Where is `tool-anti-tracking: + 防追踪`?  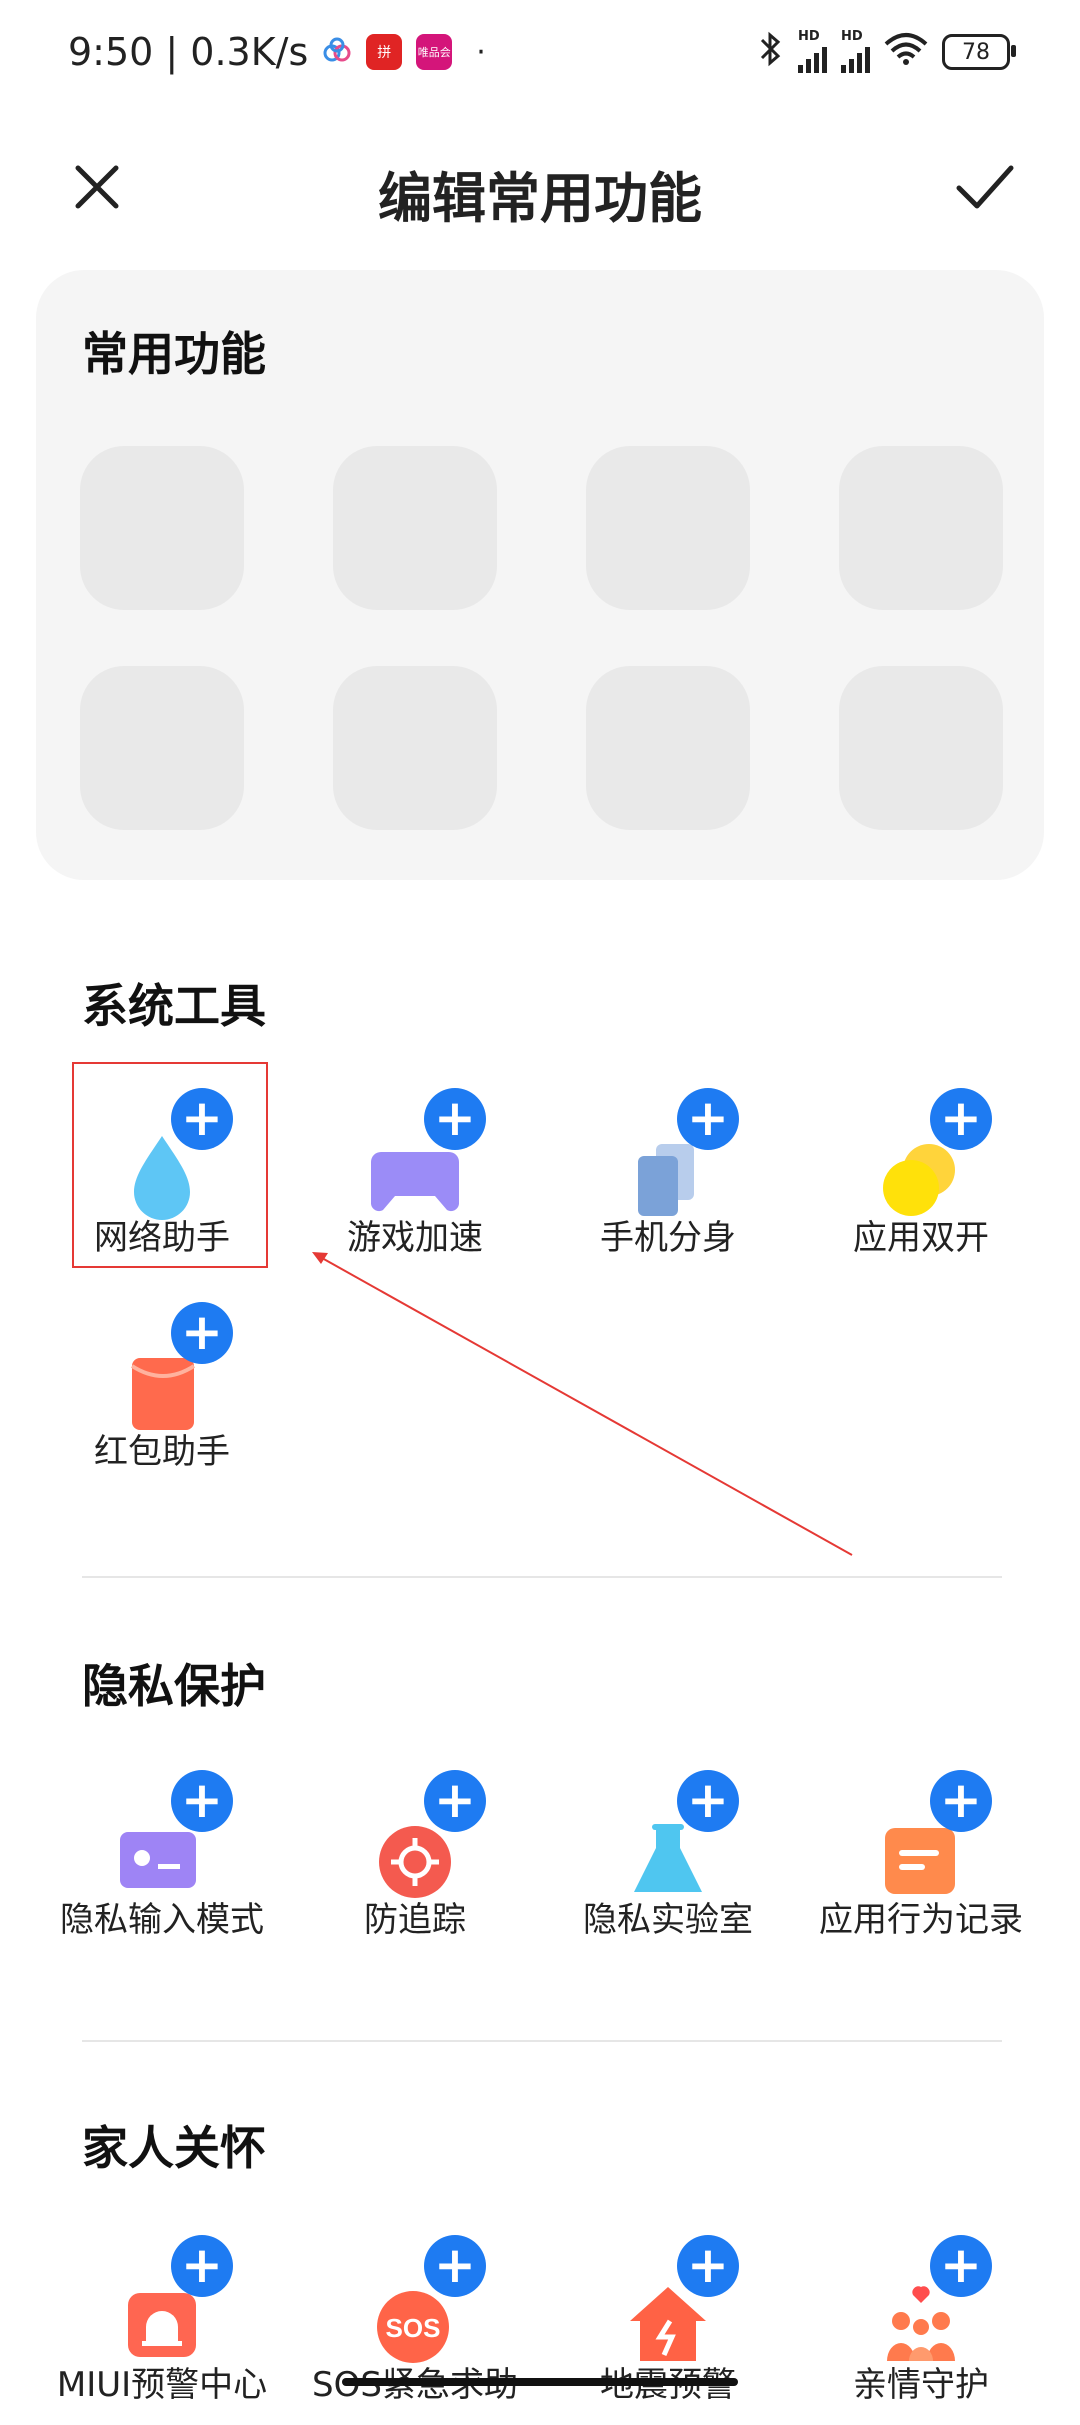
tool-anti-tracking: + 防追踪 is located at coordinates (415, 1865).